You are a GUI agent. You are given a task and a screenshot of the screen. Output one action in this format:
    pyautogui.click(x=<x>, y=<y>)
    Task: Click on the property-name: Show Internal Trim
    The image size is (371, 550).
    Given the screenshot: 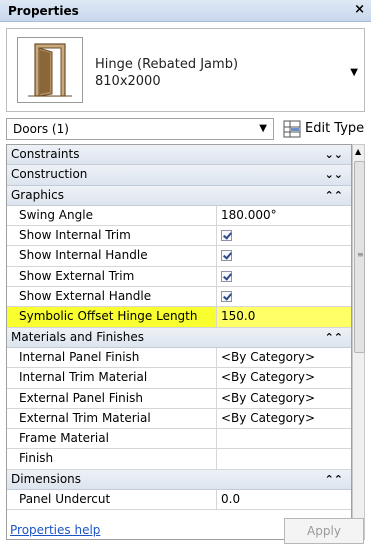 What is the action you would take?
    pyautogui.click(x=112, y=236)
    